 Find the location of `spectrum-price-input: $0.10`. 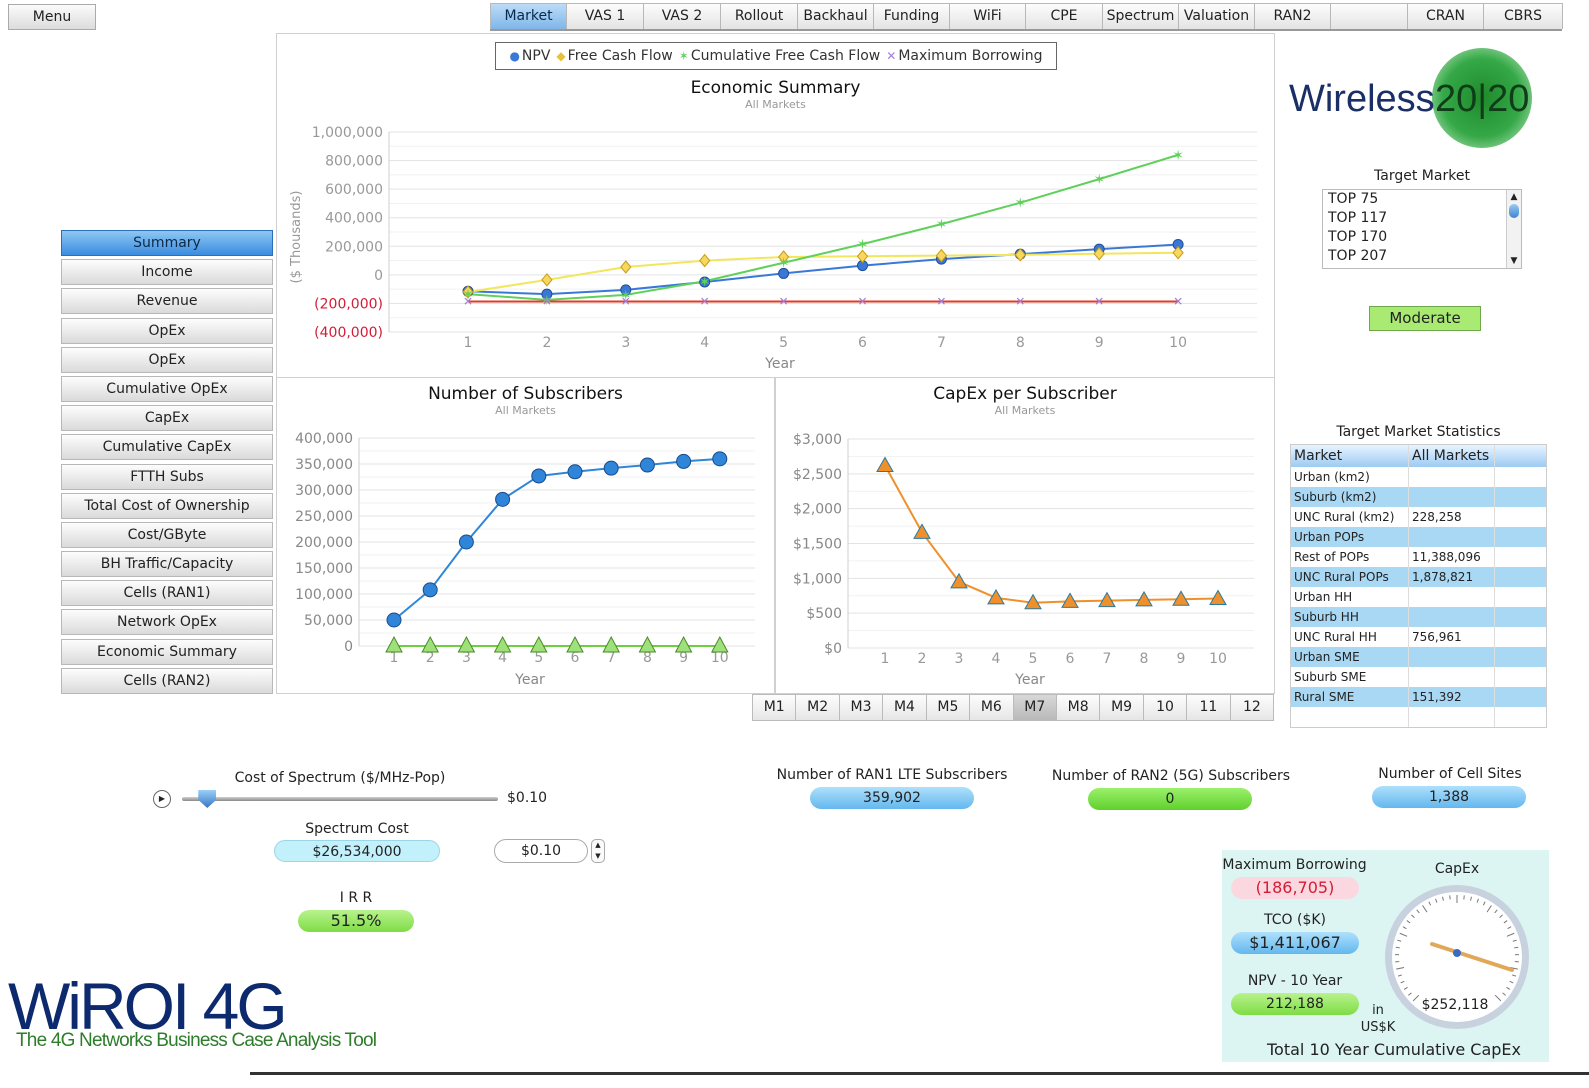

spectrum-price-input: $0.10 is located at coordinates (541, 851).